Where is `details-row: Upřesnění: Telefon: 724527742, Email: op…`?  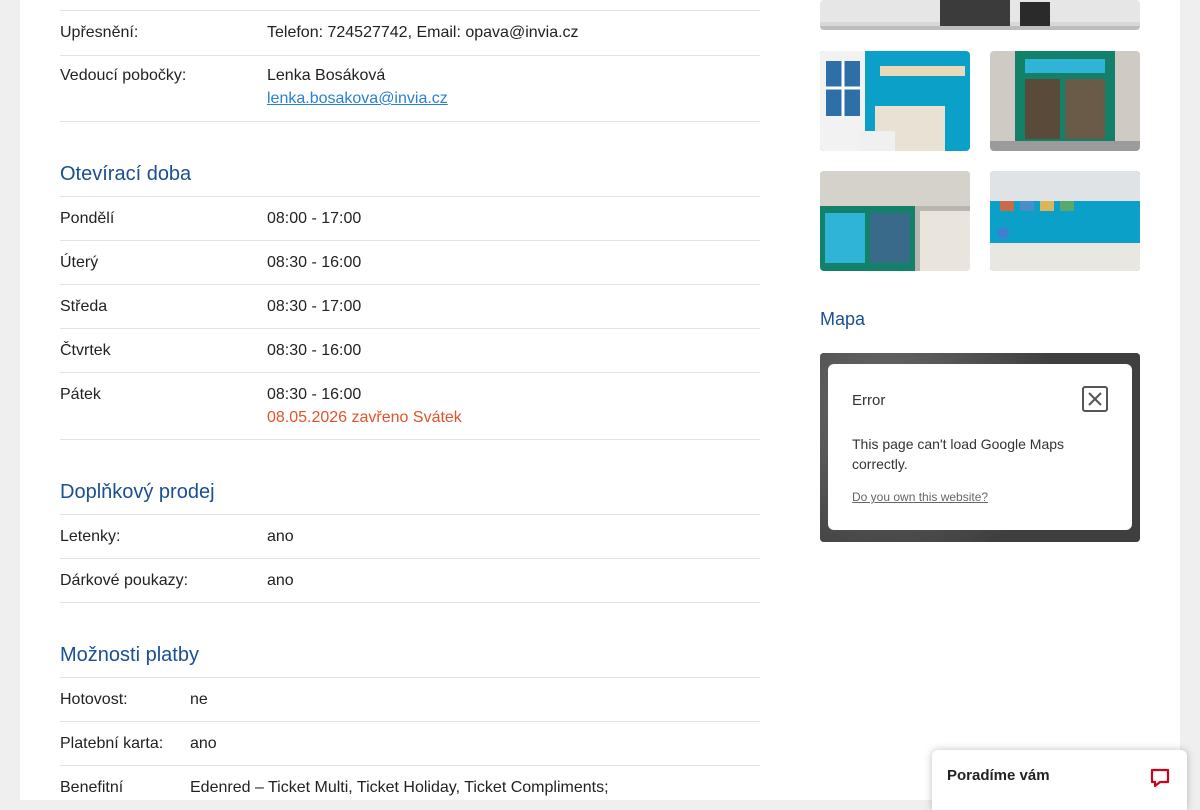
details-row: Upřesnění: Telefon: 724527742, Email: op… is located at coordinates (410, 33).